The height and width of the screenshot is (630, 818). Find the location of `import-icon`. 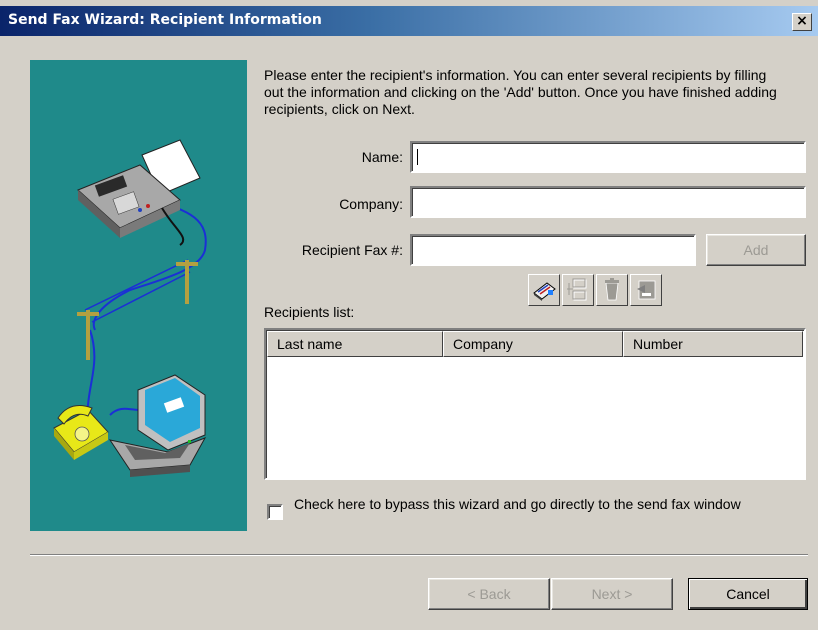

import-icon is located at coordinates (646, 290).